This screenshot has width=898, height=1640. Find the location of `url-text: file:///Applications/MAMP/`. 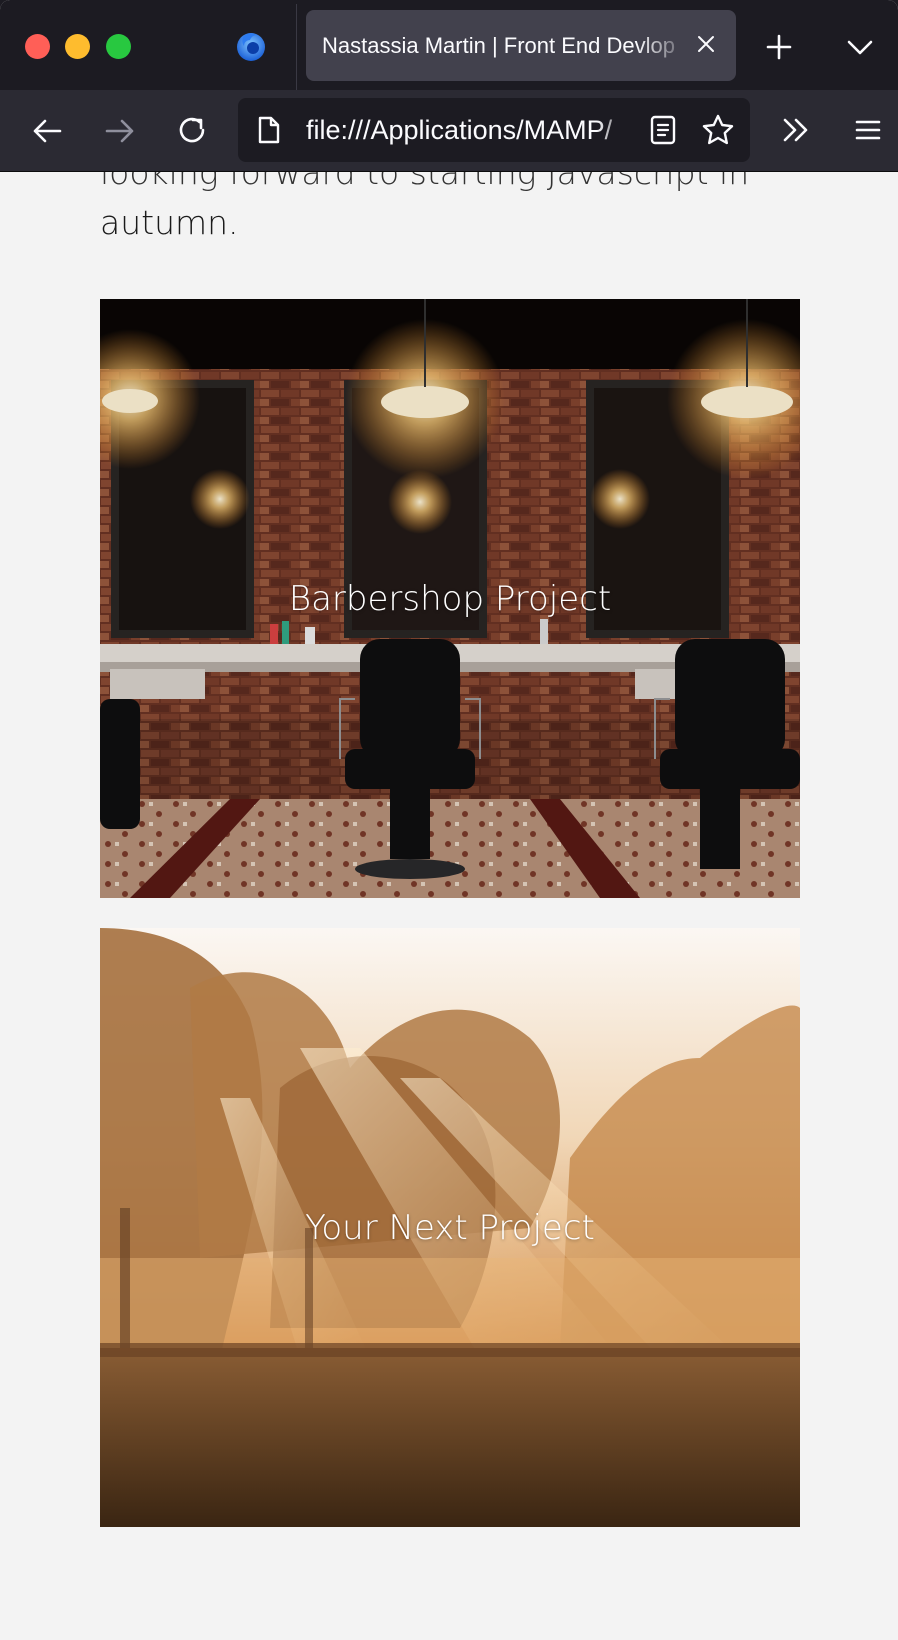

url-text: file:///Applications/MAMP/ is located at coordinates (471, 130).